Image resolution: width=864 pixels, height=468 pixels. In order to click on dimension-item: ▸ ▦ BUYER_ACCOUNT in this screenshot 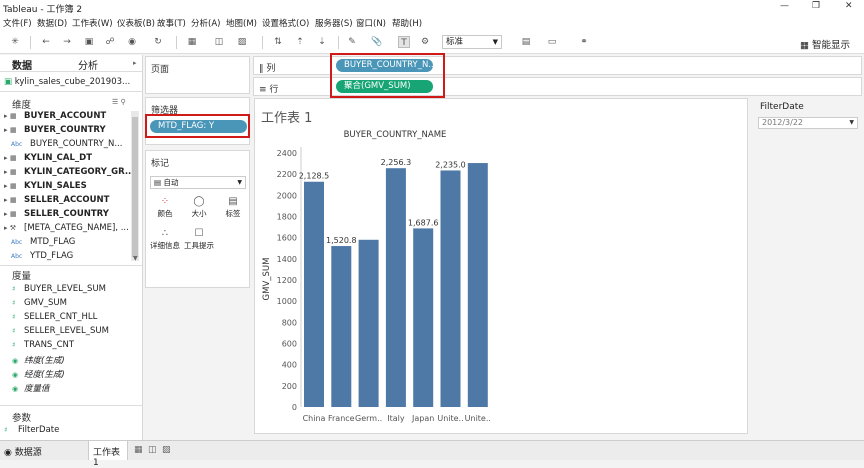, I will do `click(55, 117)`.